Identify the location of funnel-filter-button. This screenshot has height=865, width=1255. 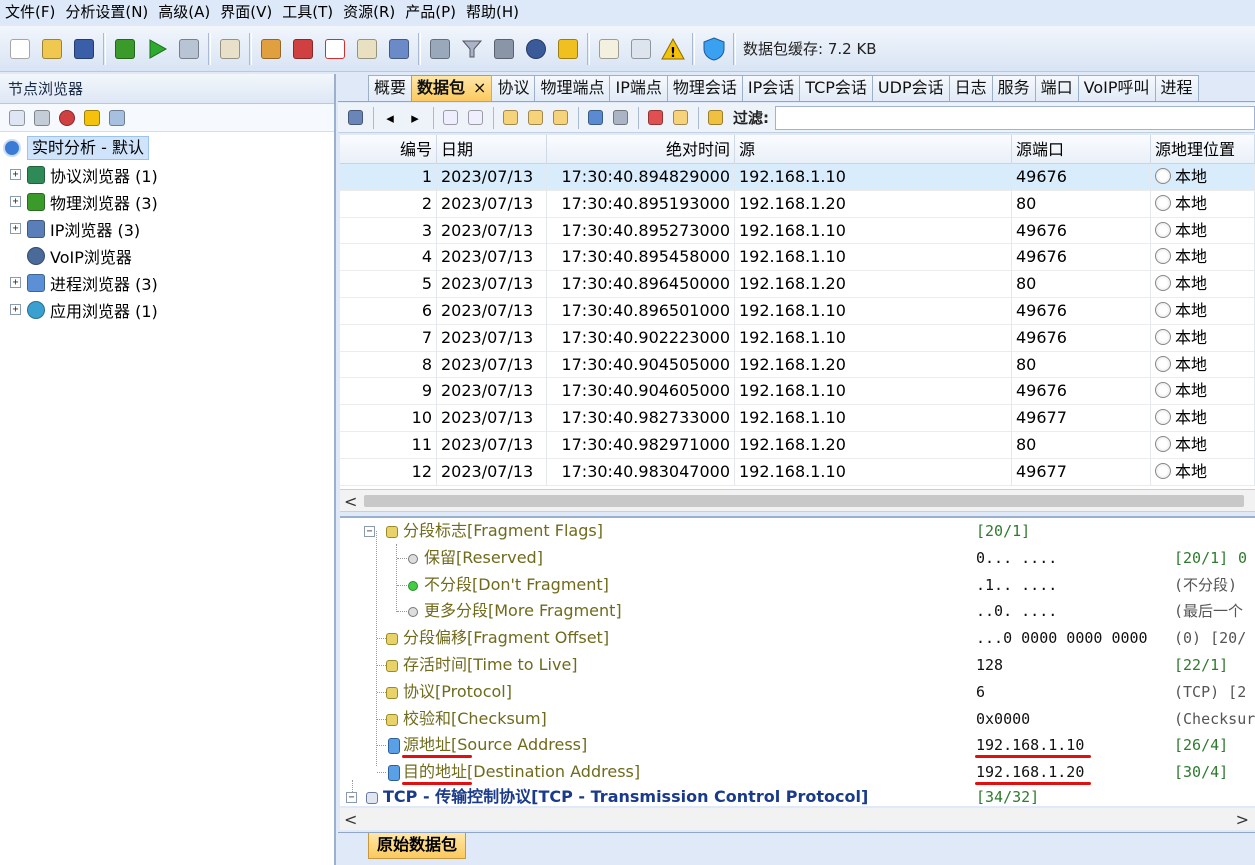
(472, 49).